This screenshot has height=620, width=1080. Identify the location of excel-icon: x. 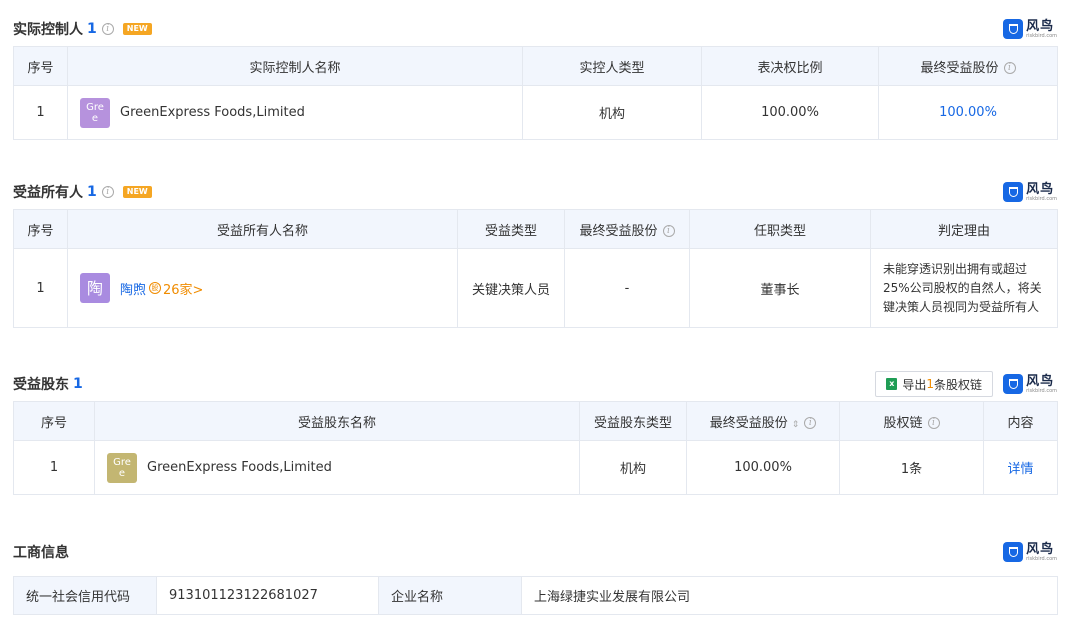
(892, 384).